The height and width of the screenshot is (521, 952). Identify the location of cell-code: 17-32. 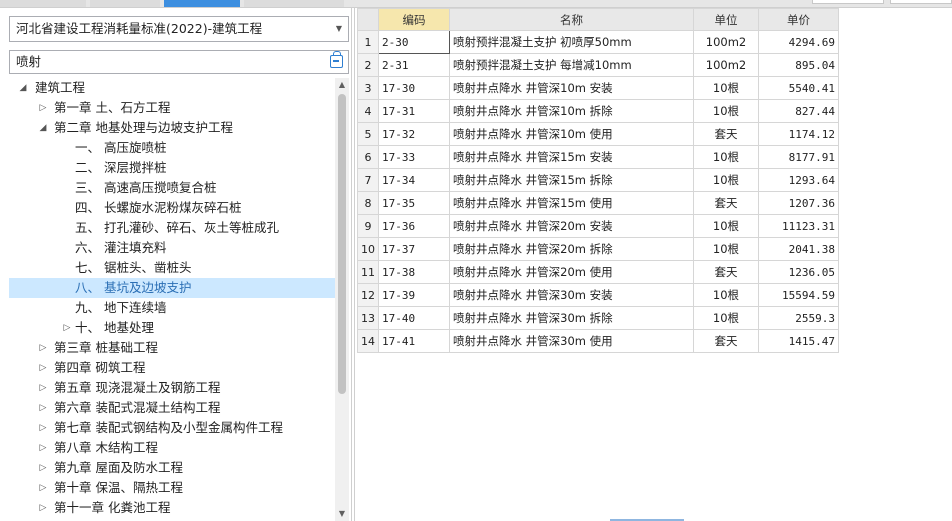
(414, 134).